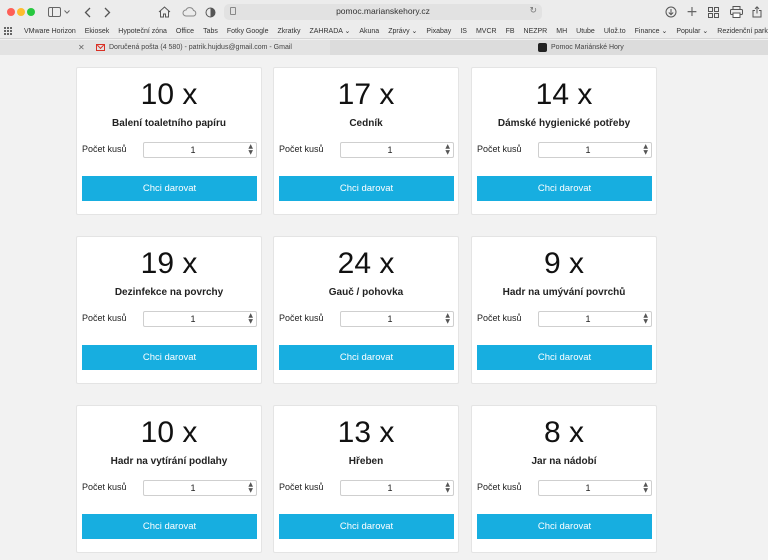 This screenshot has width=768, height=560. Describe the element at coordinates (533, 11) in the screenshot. I see `reload-icon: ↻` at that location.